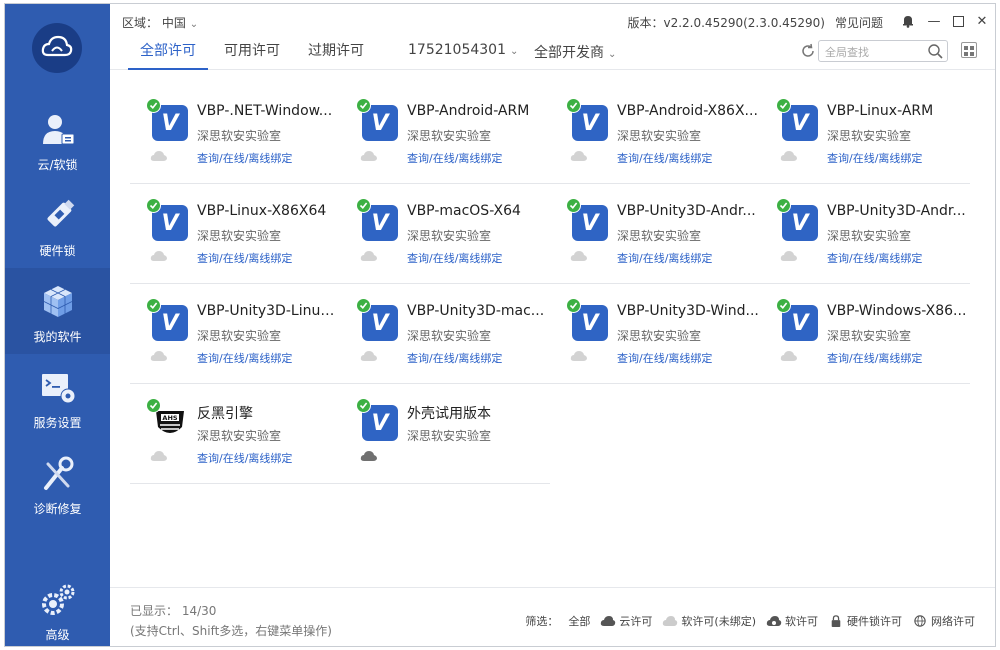 This screenshot has width=1000, height=650. What do you see at coordinates (542, 621) in the screenshot?
I see `filter-label: 筛选：` at bounding box center [542, 621].